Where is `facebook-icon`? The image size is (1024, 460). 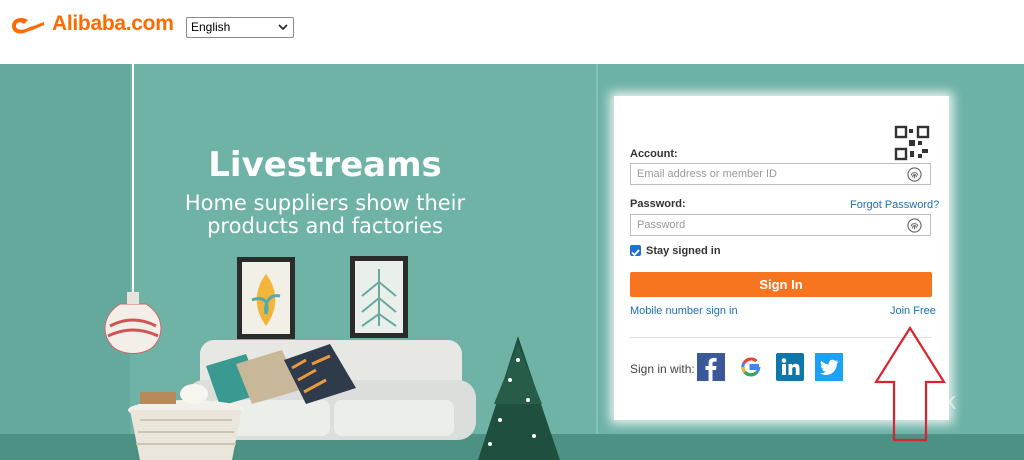 facebook-icon is located at coordinates (711, 367).